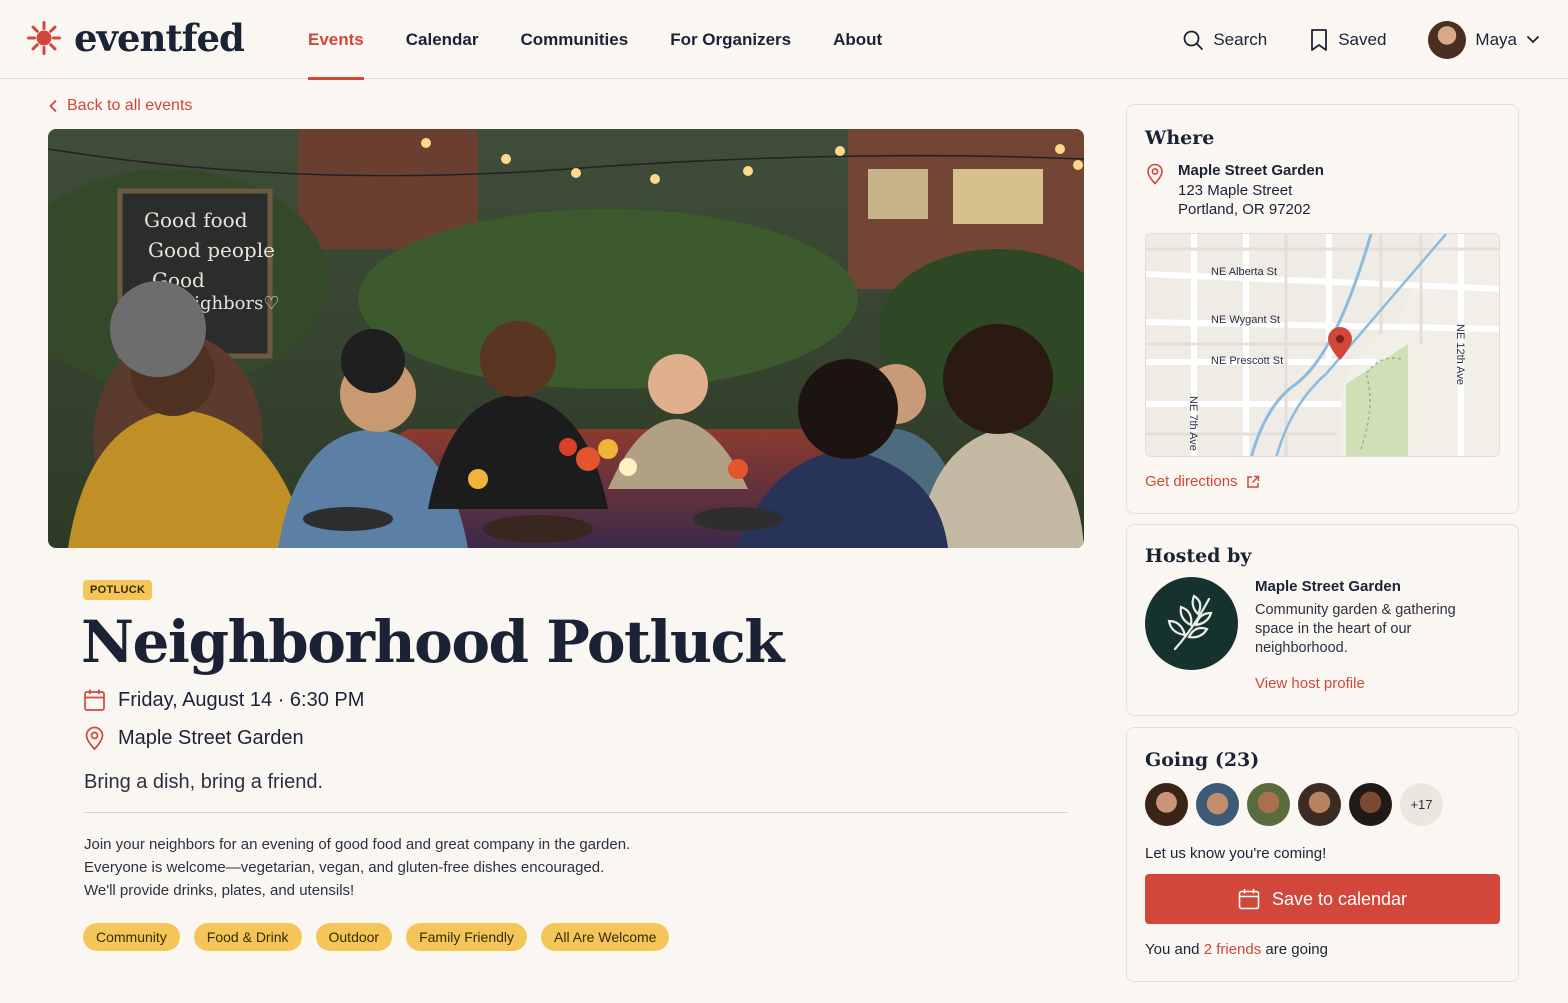  What do you see at coordinates (1533, 39) in the screenshot?
I see `chevron-down-icon` at bounding box center [1533, 39].